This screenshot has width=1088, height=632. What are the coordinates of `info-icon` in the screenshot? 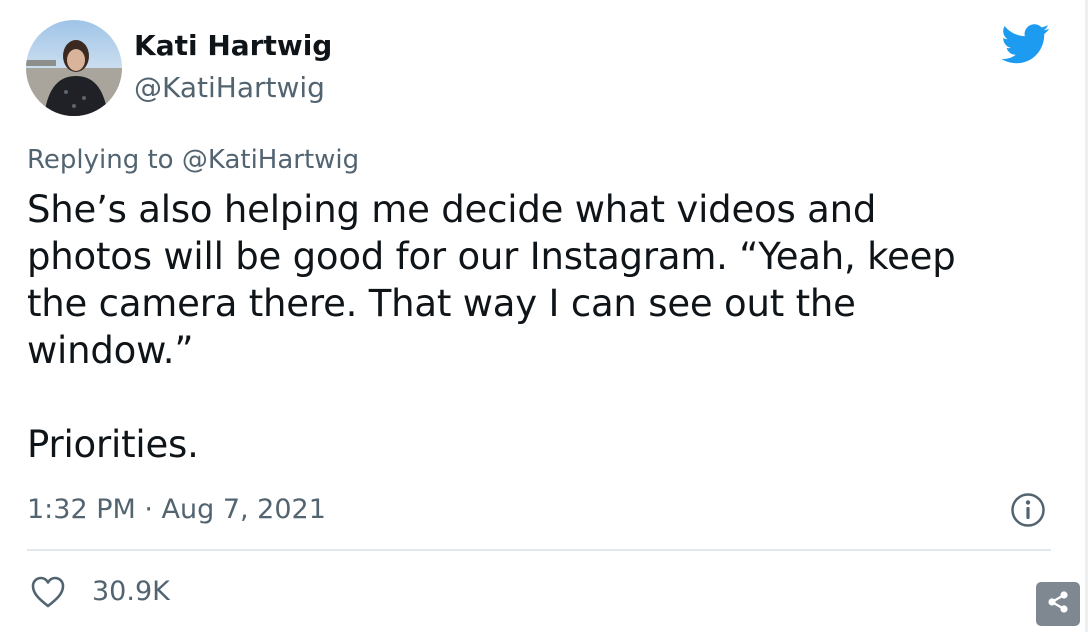 It's located at (1028, 510).